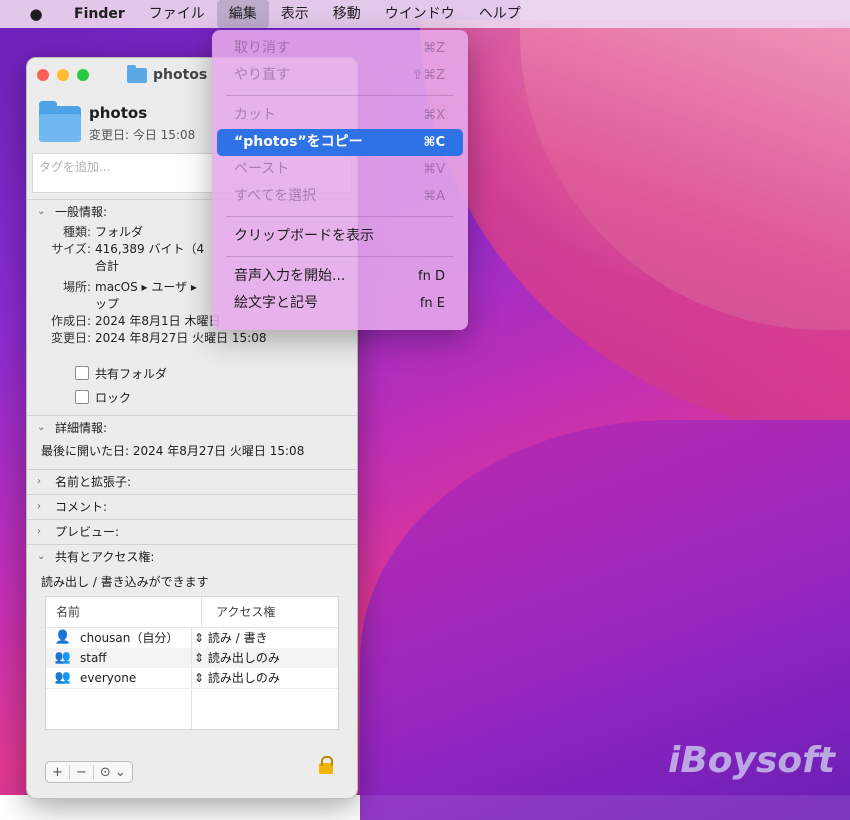 The height and width of the screenshot is (820, 850). What do you see at coordinates (420, 14) in the screenshot?
I see `menu-window: ウインドウ` at bounding box center [420, 14].